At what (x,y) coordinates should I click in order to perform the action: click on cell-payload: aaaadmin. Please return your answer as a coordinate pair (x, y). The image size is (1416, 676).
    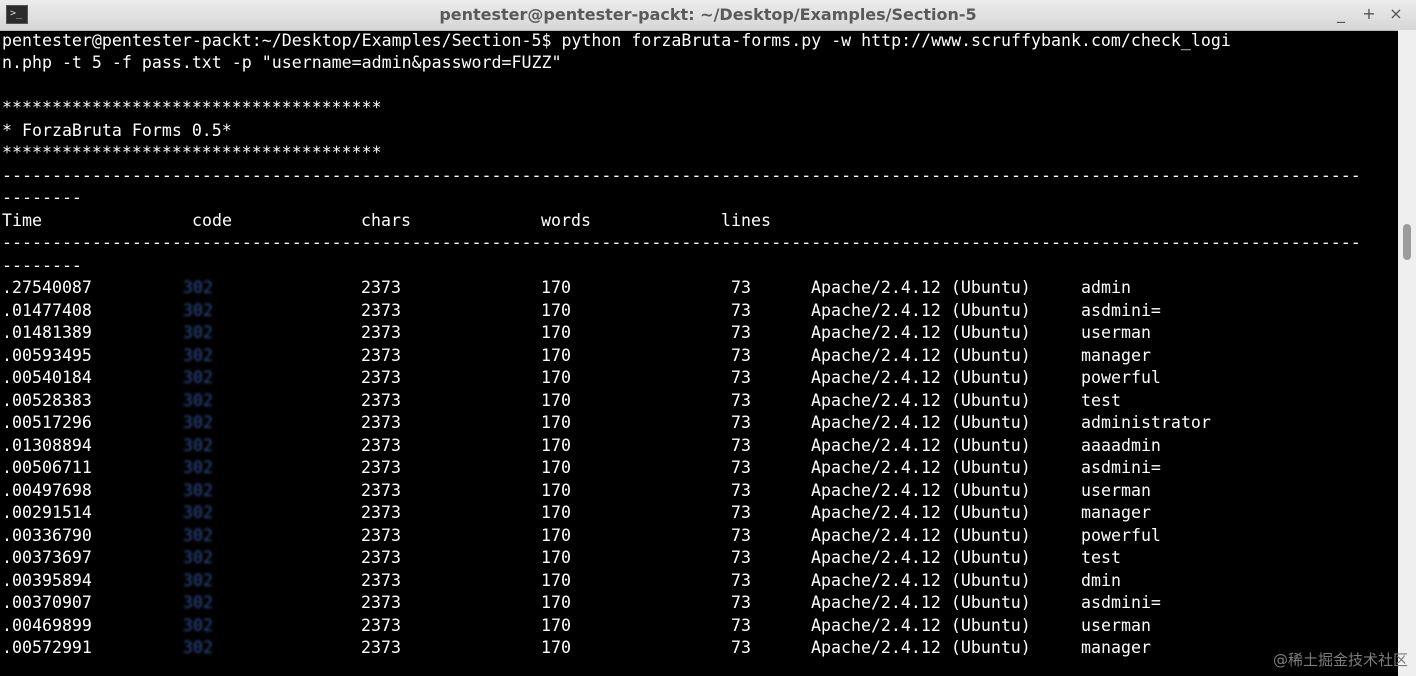
    Looking at the image, I should click on (1121, 445).